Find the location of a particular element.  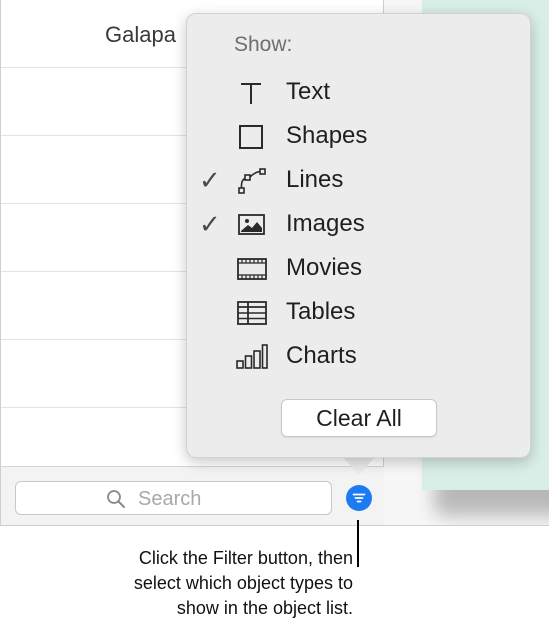

shapes-icon is located at coordinates (251, 137).